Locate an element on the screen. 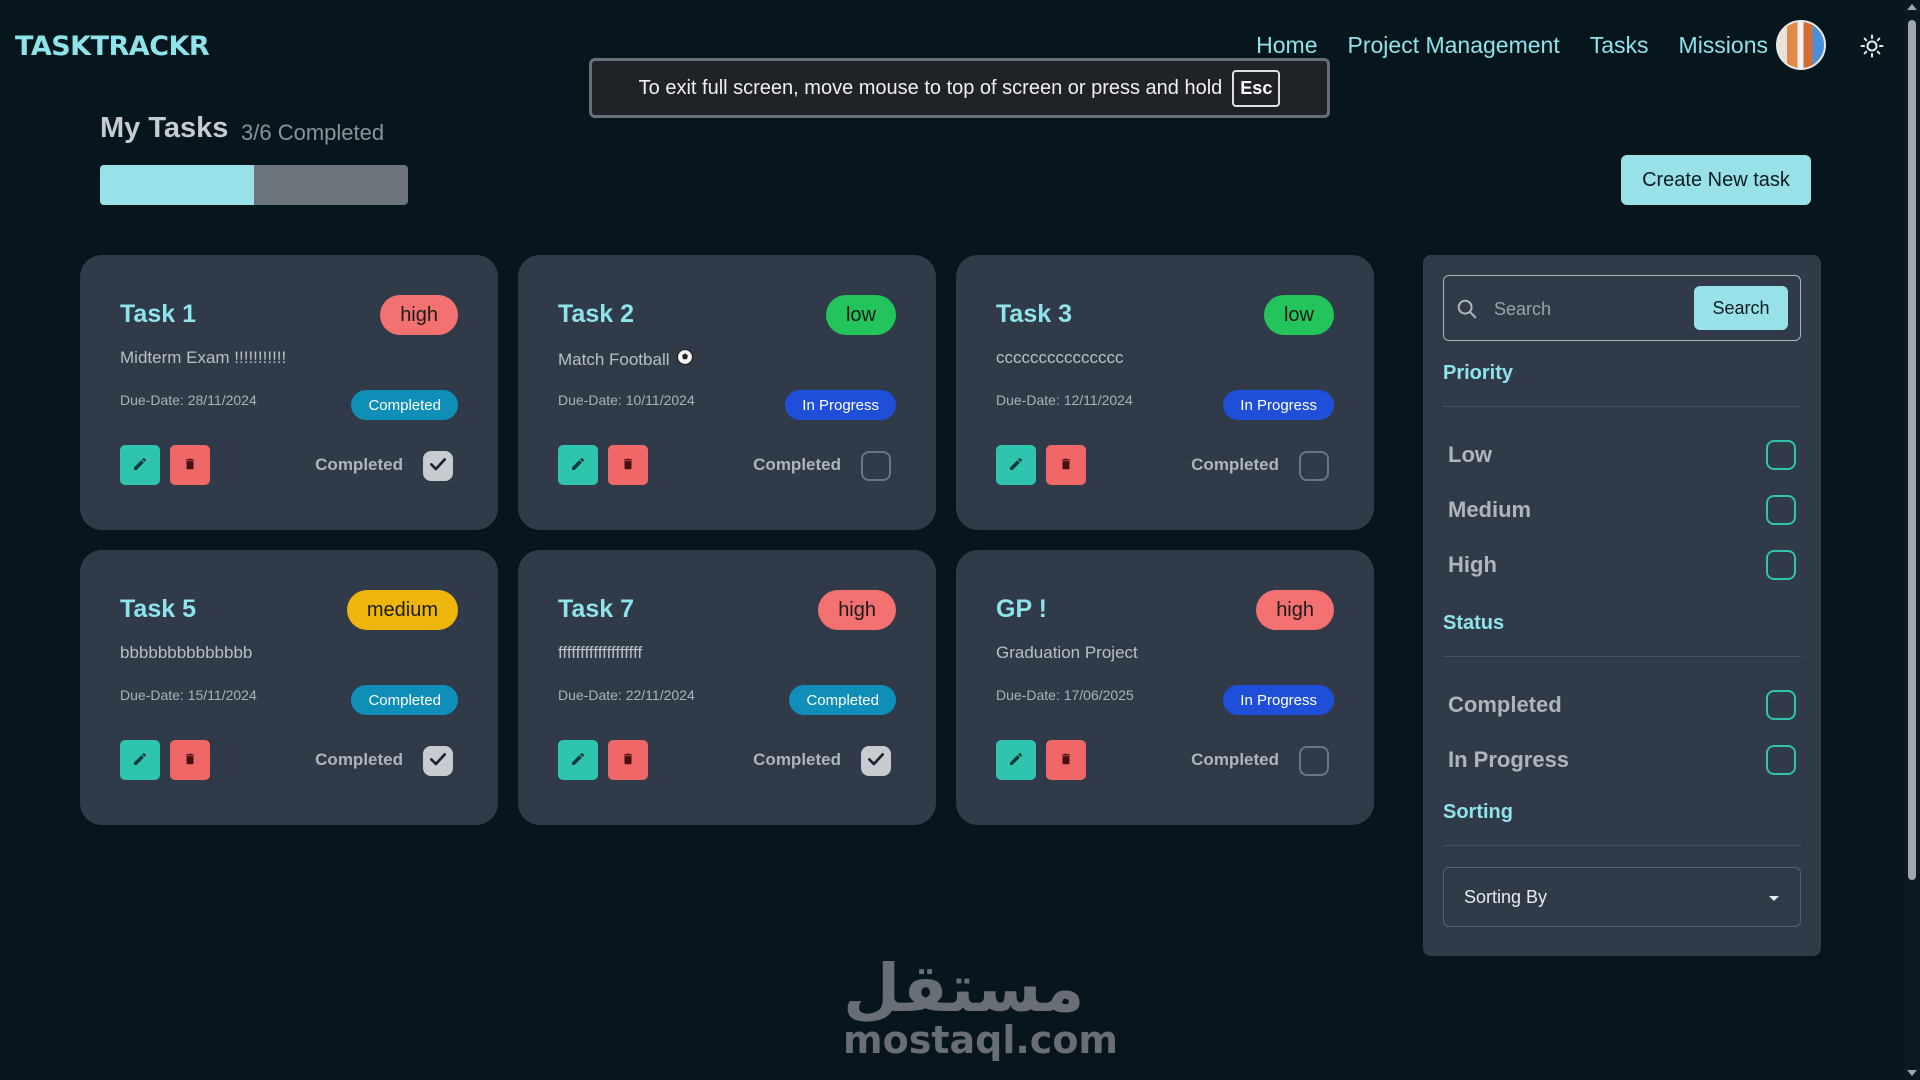 This screenshot has width=1920, height=1080. sun-icon is located at coordinates (1872, 46).